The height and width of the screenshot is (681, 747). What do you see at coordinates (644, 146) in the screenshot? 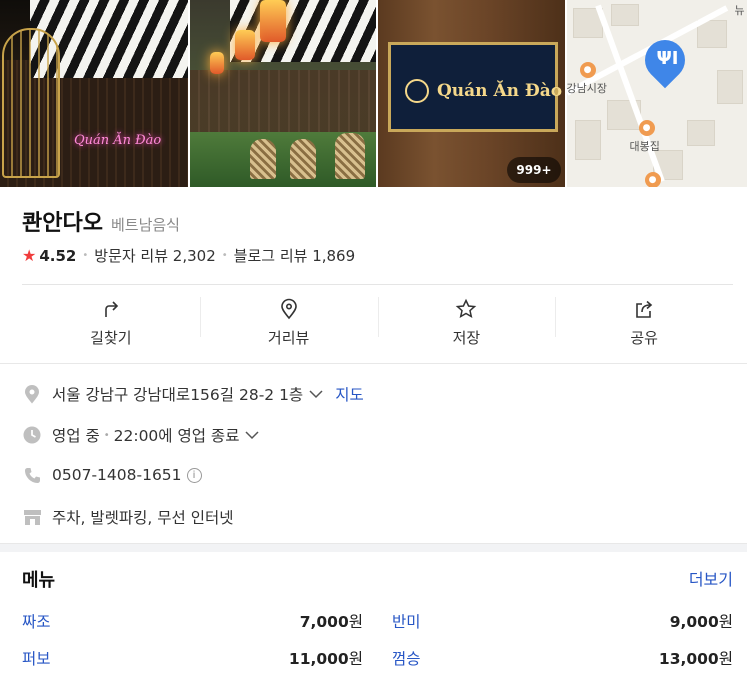
I see `map-label-restaurant: 대봉집` at bounding box center [644, 146].